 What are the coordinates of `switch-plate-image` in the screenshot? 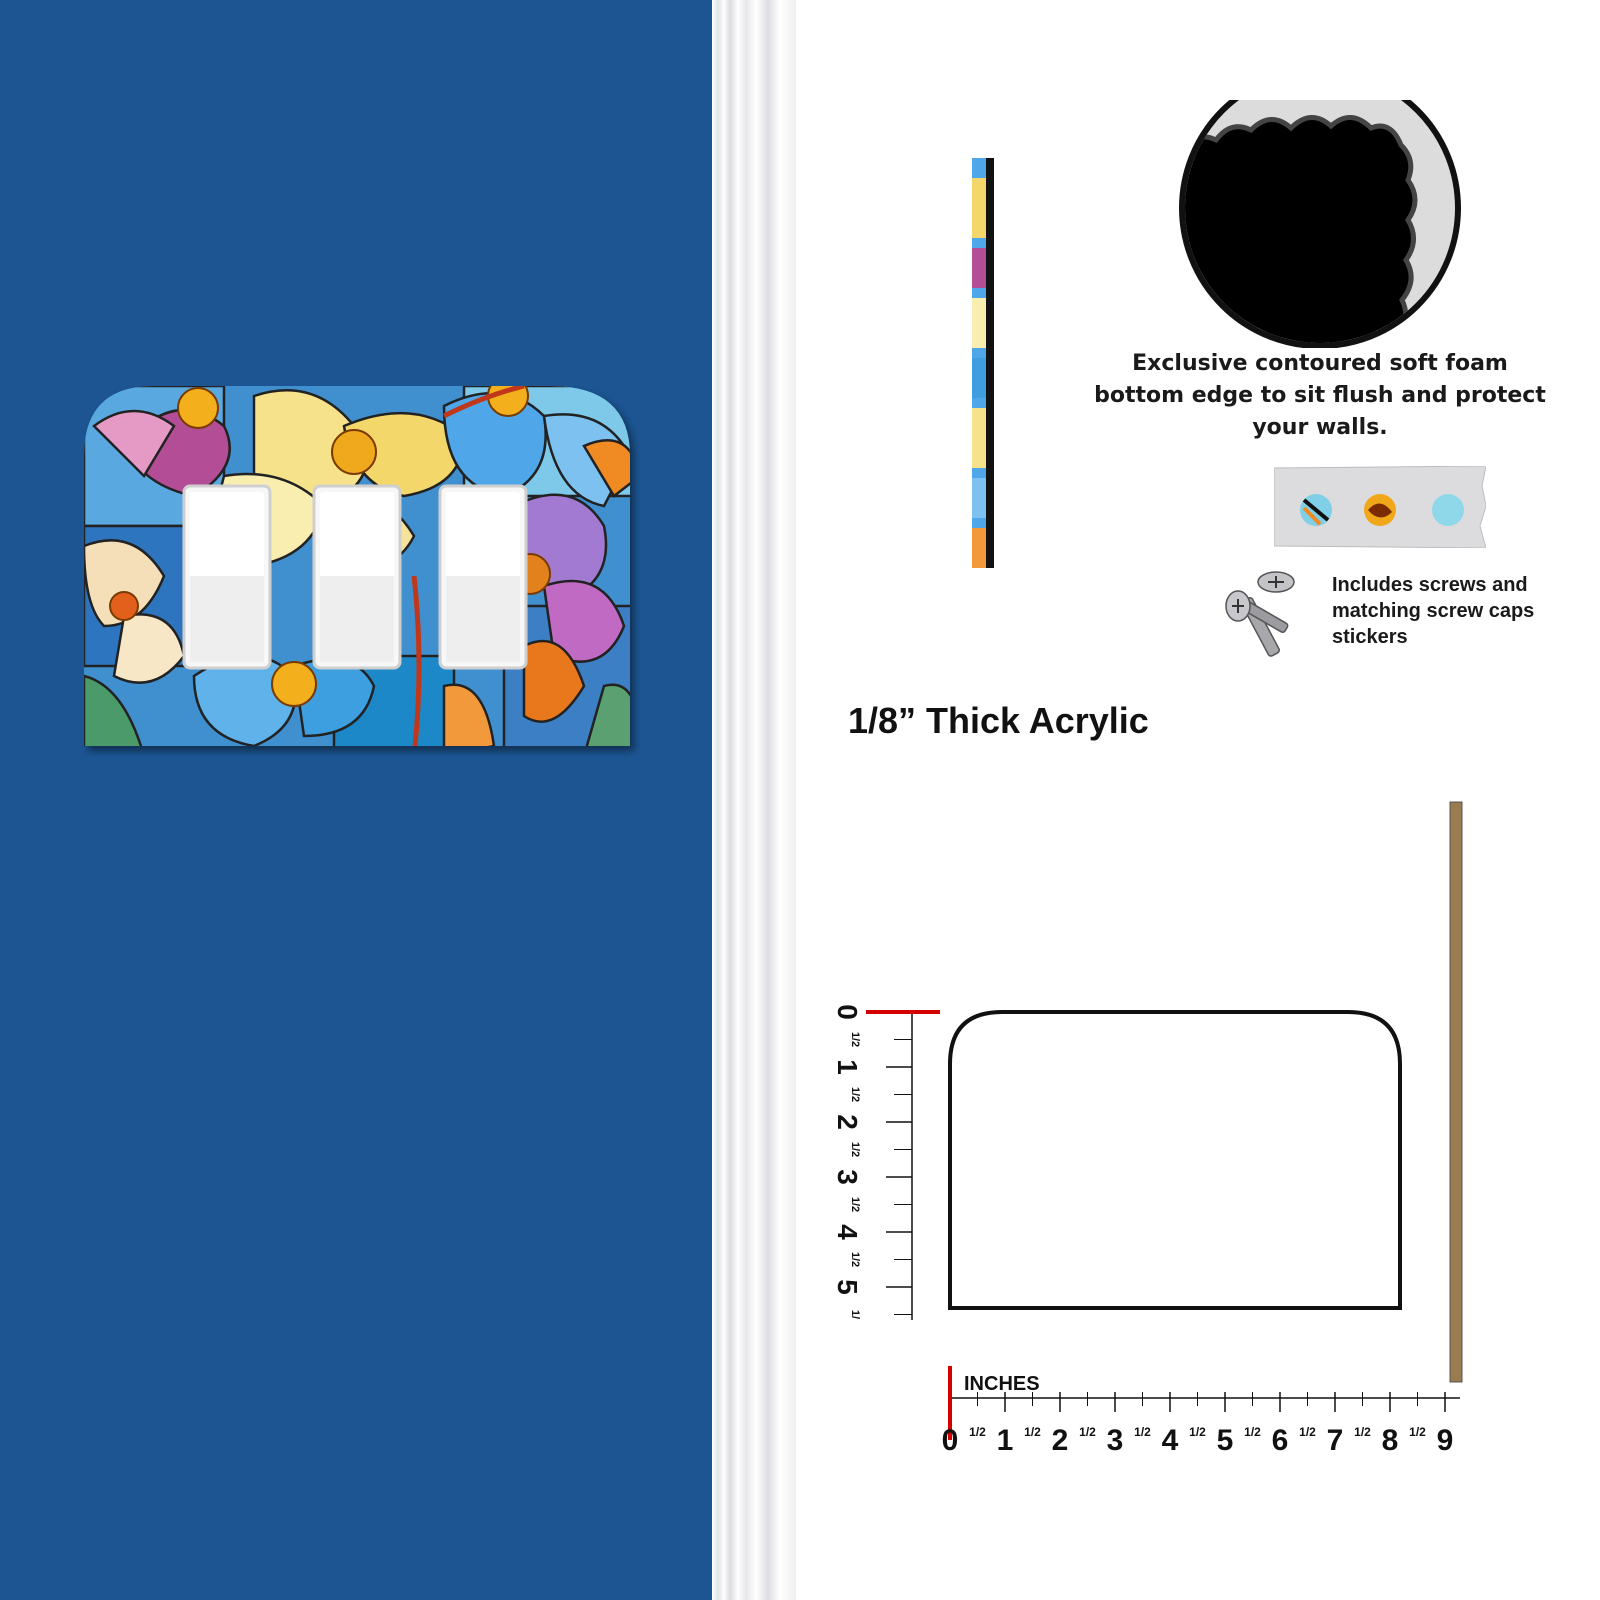 It's located at (357, 566).